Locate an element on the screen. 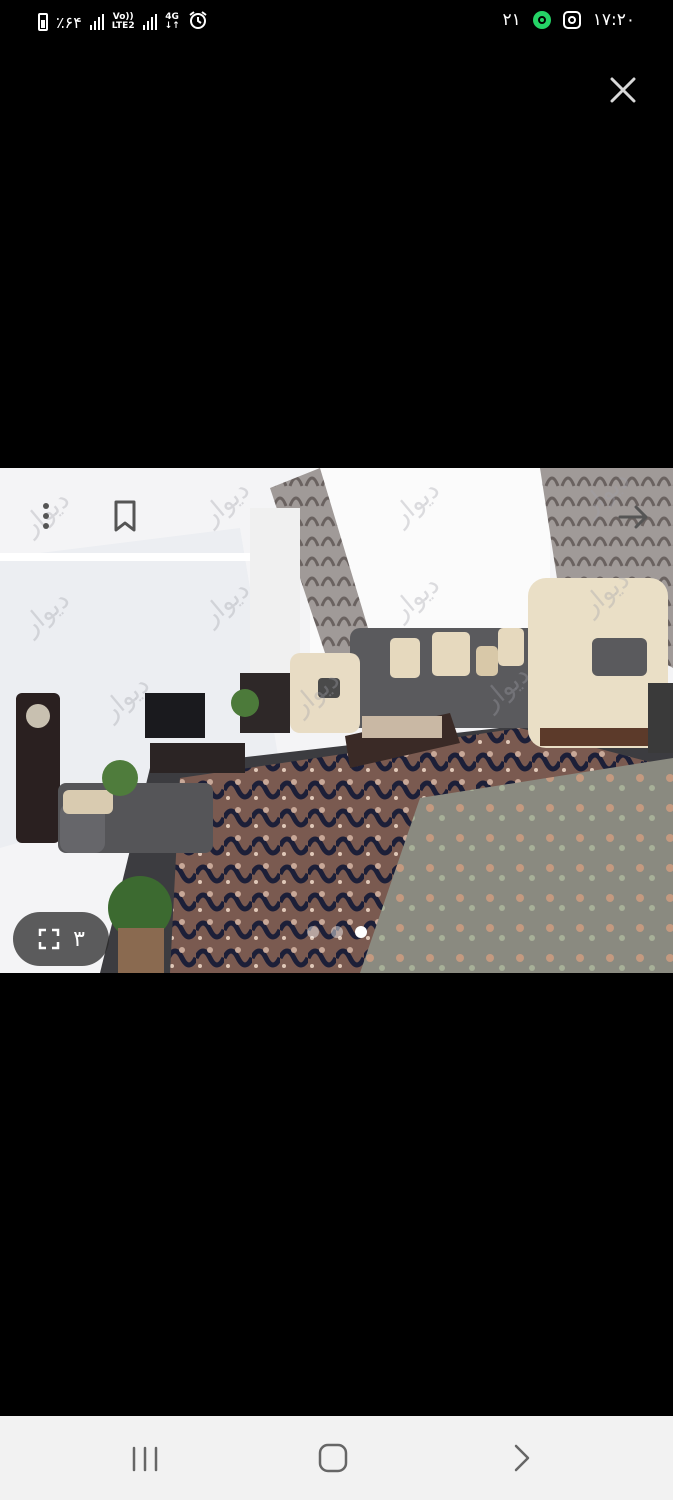 This screenshot has width=673, height=1500. home-icon is located at coordinates (333, 1458).